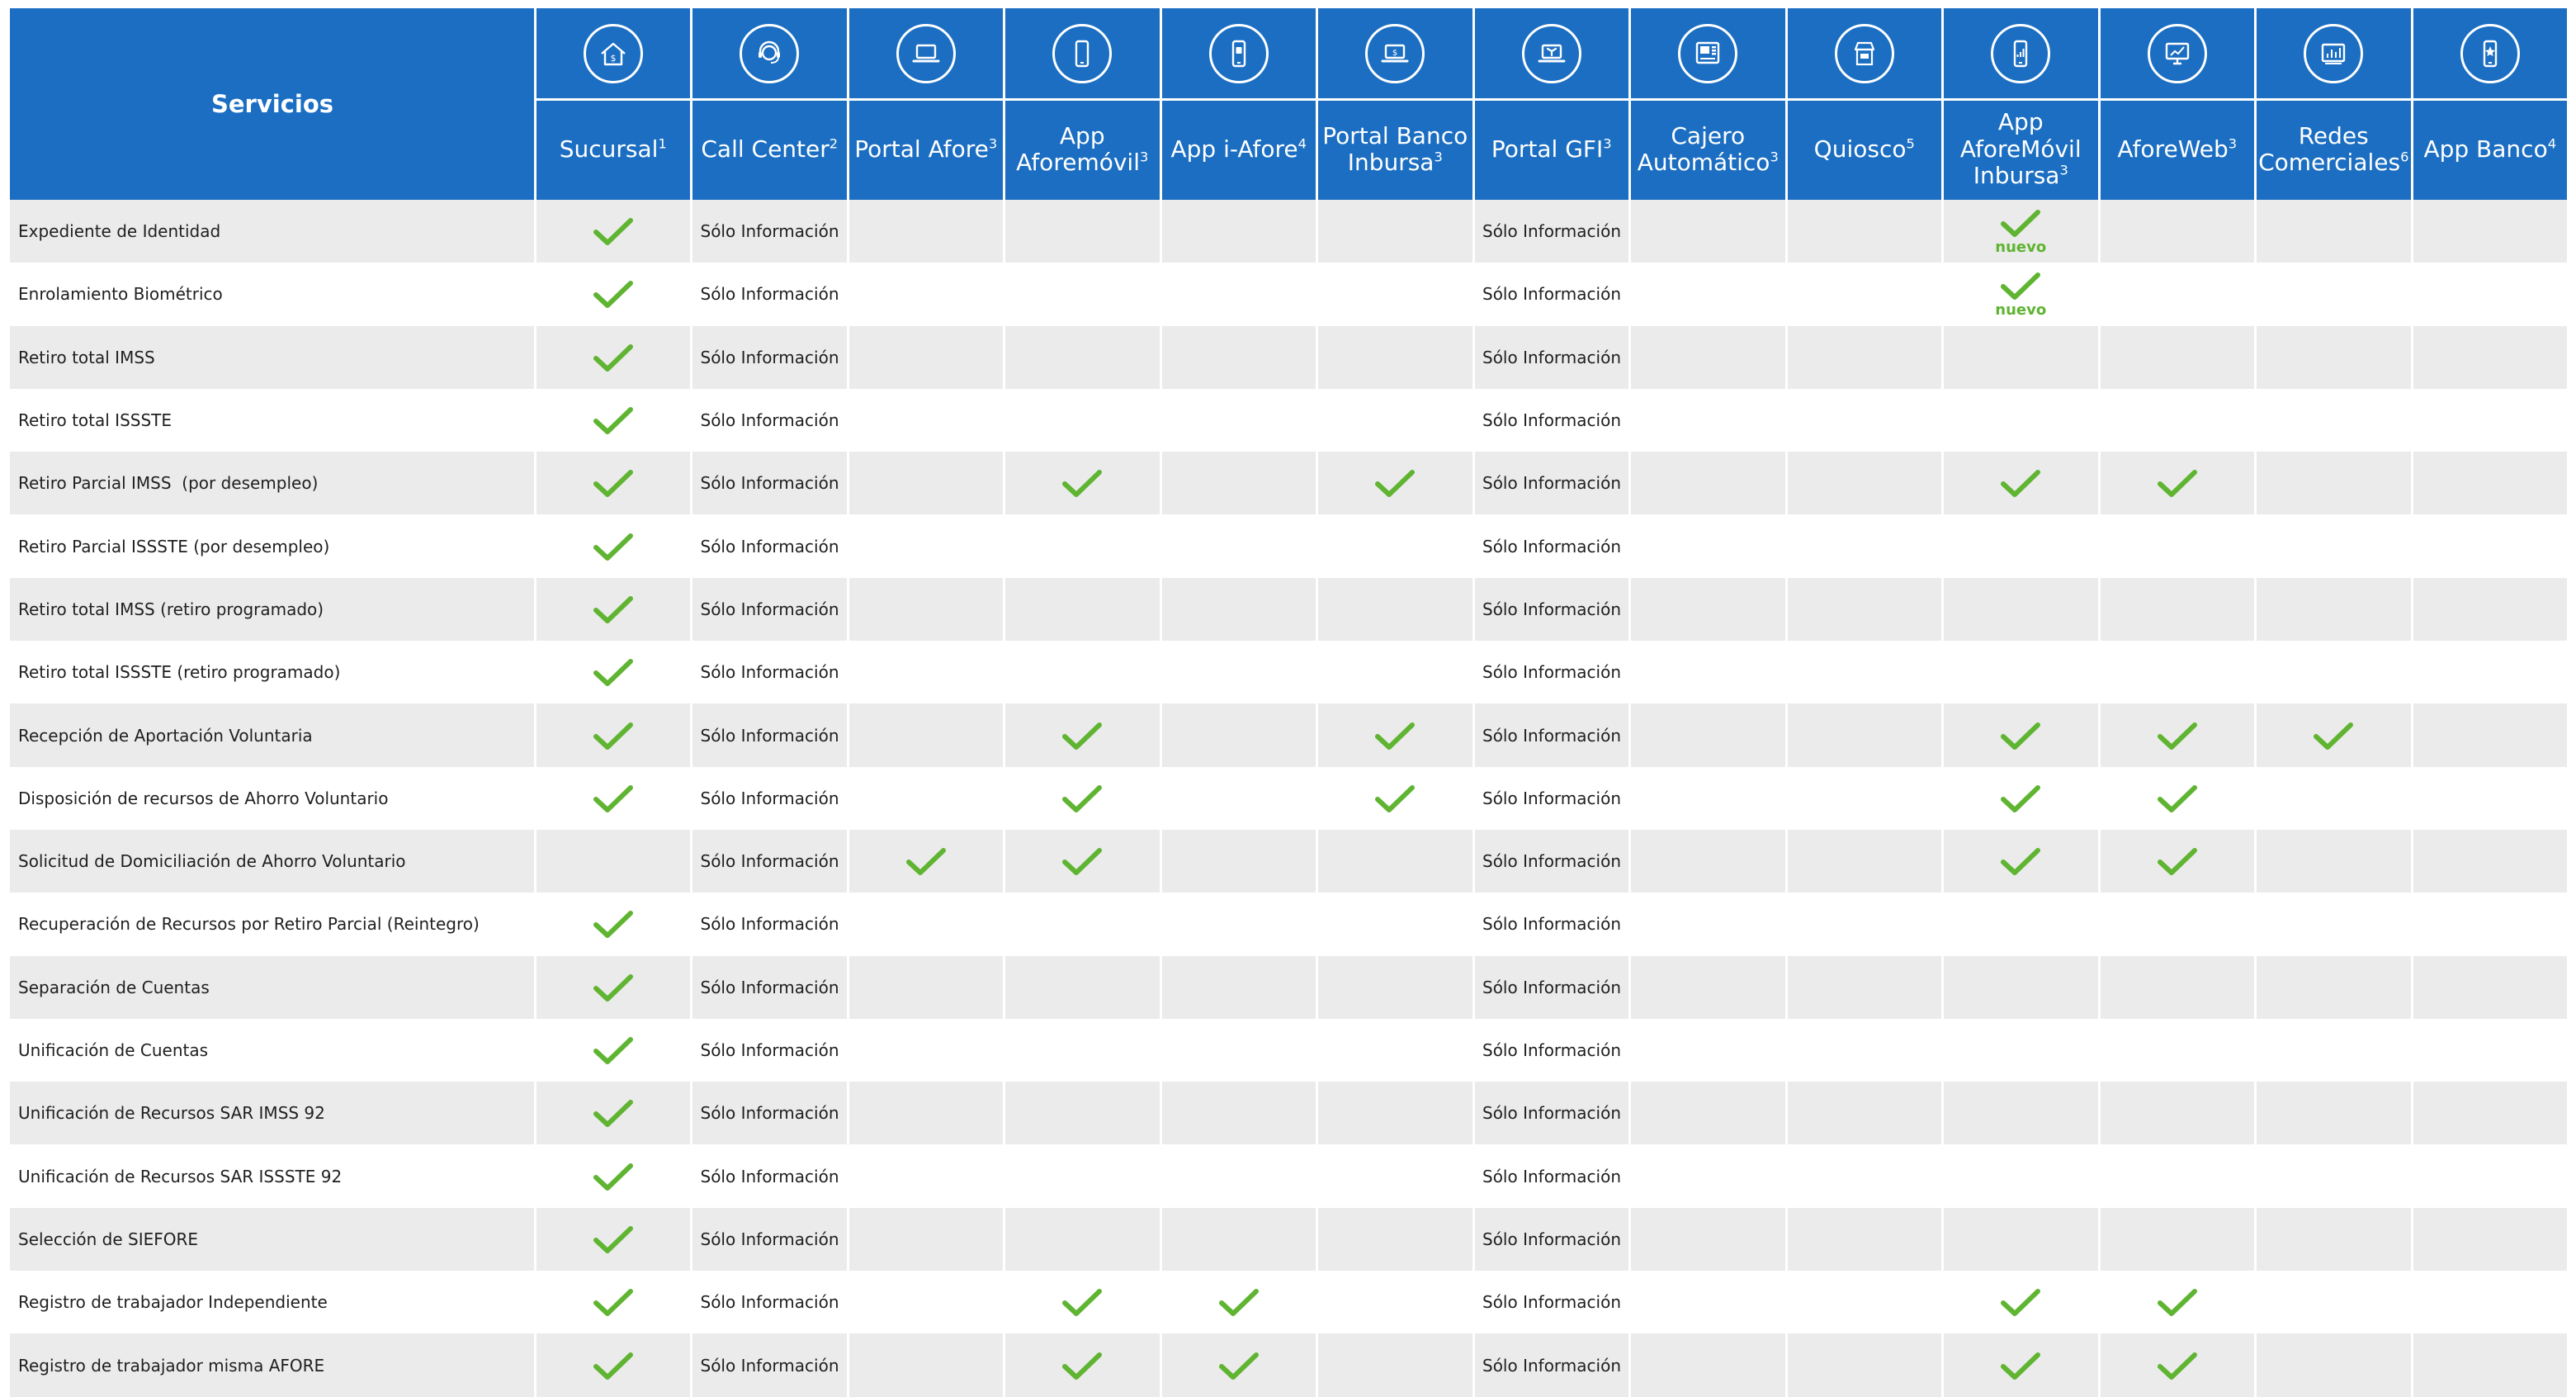 The height and width of the screenshot is (1397, 2576). I want to click on header-divider, so click(1552, 99).